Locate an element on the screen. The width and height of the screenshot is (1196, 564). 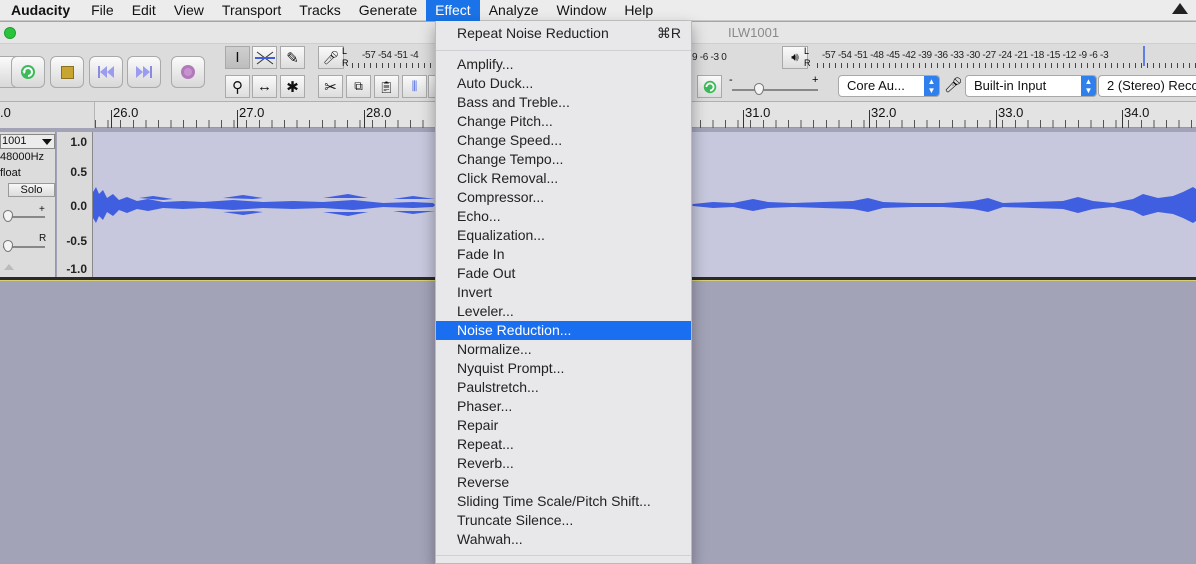
track-format: float is located at coordinates (10, 173).